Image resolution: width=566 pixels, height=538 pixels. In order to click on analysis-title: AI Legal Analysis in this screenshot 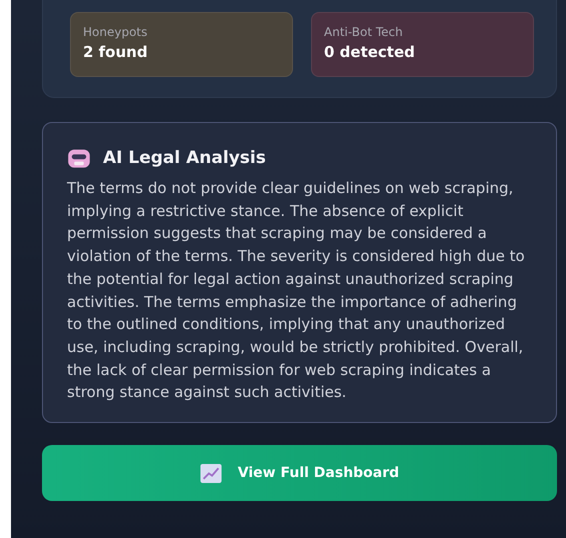, I will do `click(184, 158)`.